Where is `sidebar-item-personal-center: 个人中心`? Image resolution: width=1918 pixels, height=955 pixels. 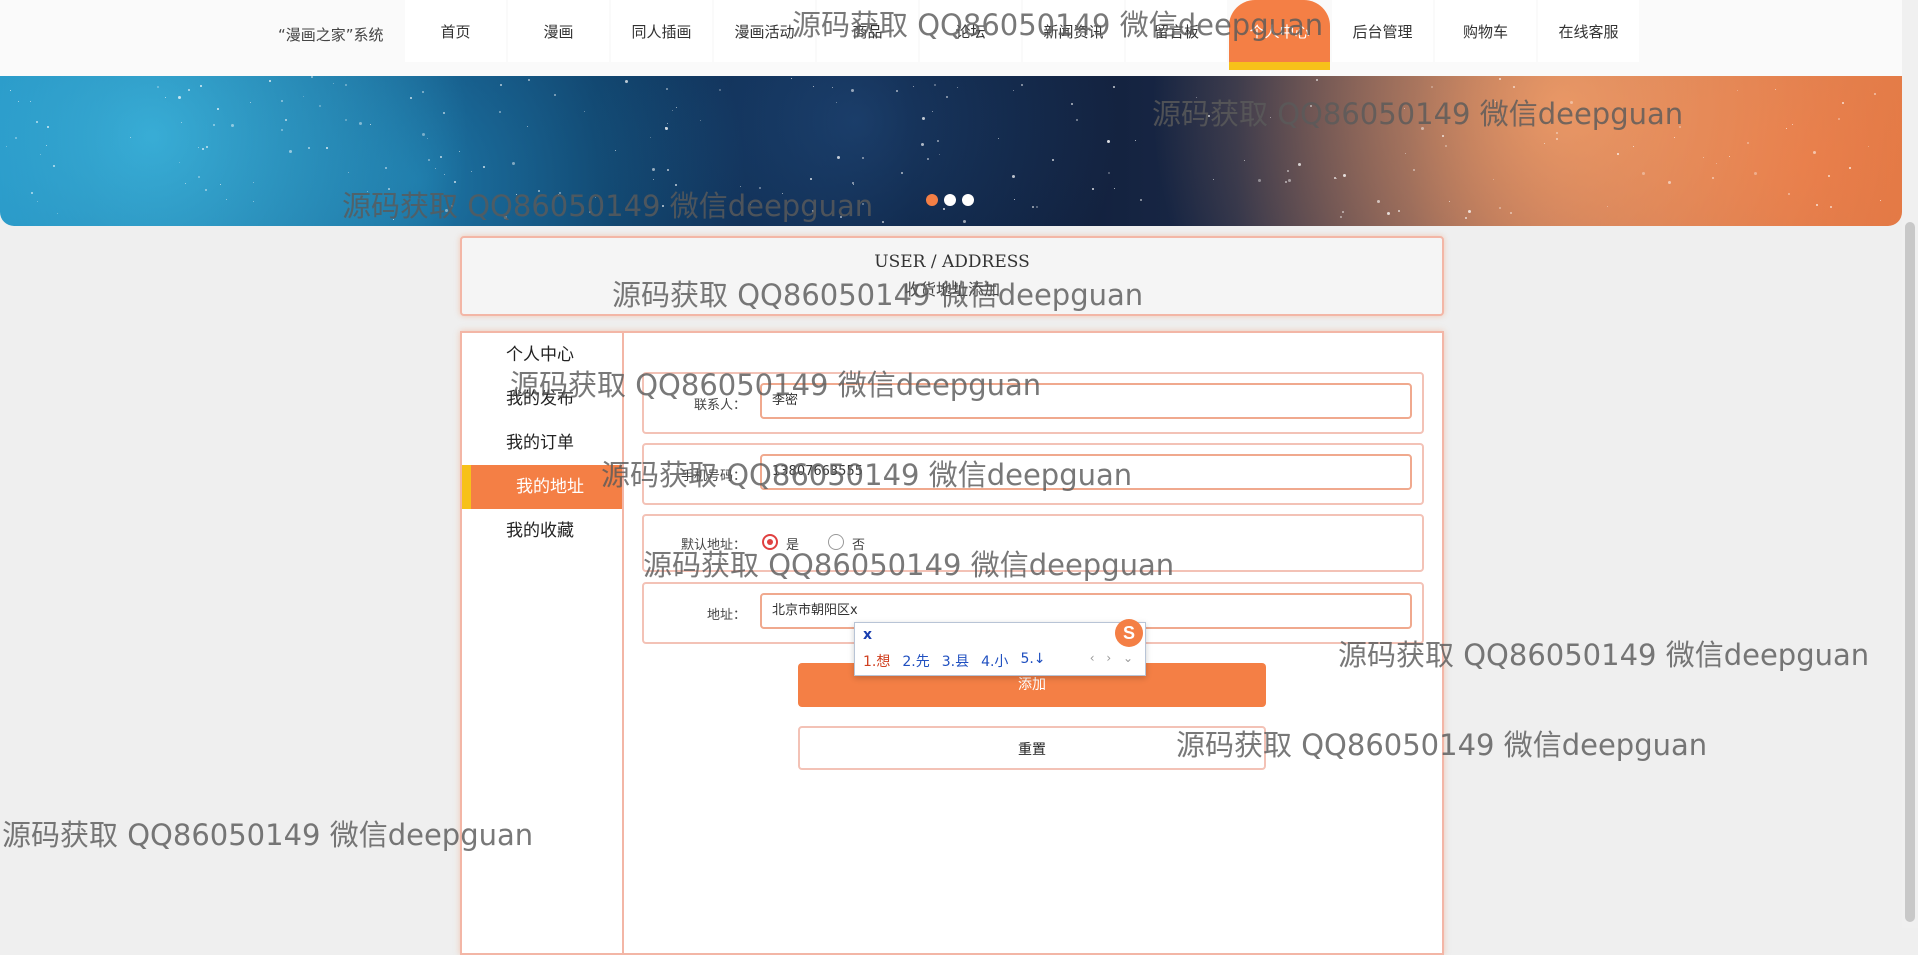
sidebar-item-personal-center: 个人中心 is located at coordinates (542, 355).